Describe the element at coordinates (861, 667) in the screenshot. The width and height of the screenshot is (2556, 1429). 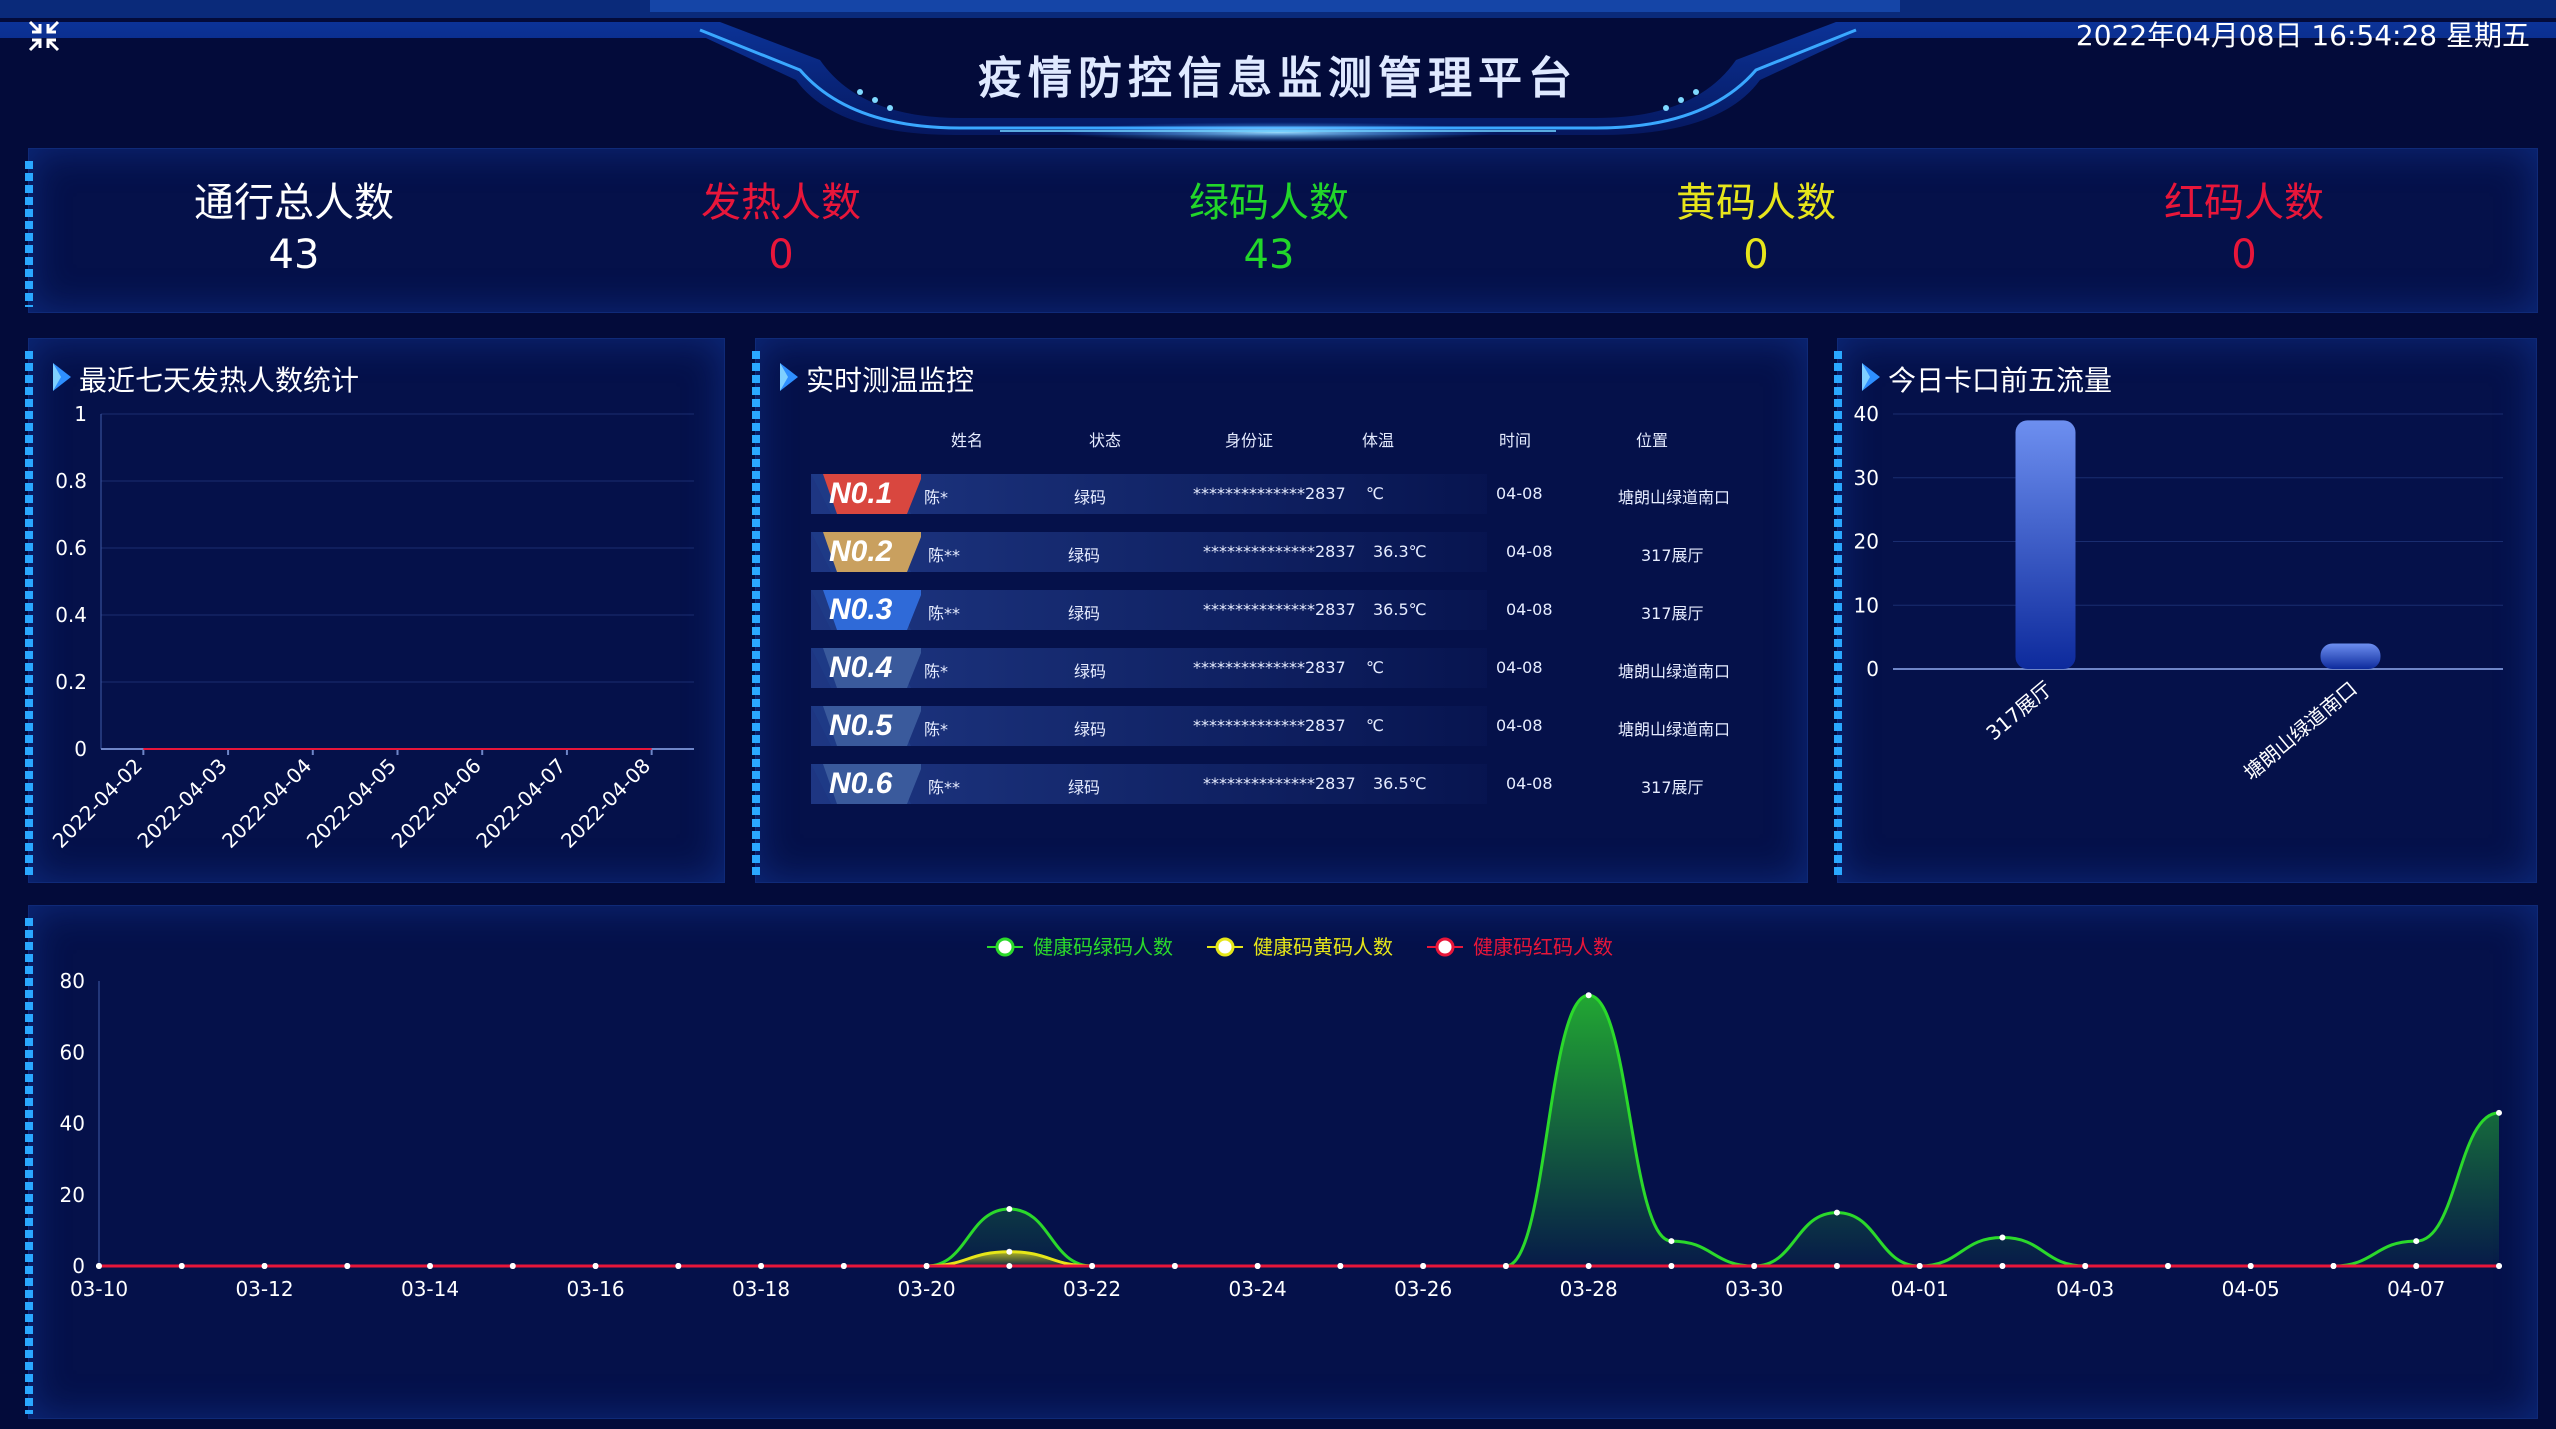
I see `rank-label: N0.4` at that location.